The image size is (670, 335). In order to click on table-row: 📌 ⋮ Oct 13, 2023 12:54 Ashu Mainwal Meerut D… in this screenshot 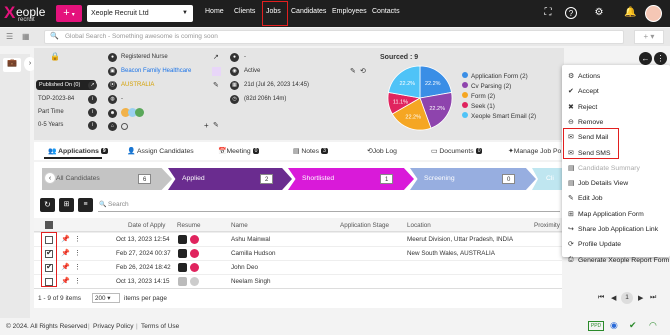, I will do `click(298, 239)`.